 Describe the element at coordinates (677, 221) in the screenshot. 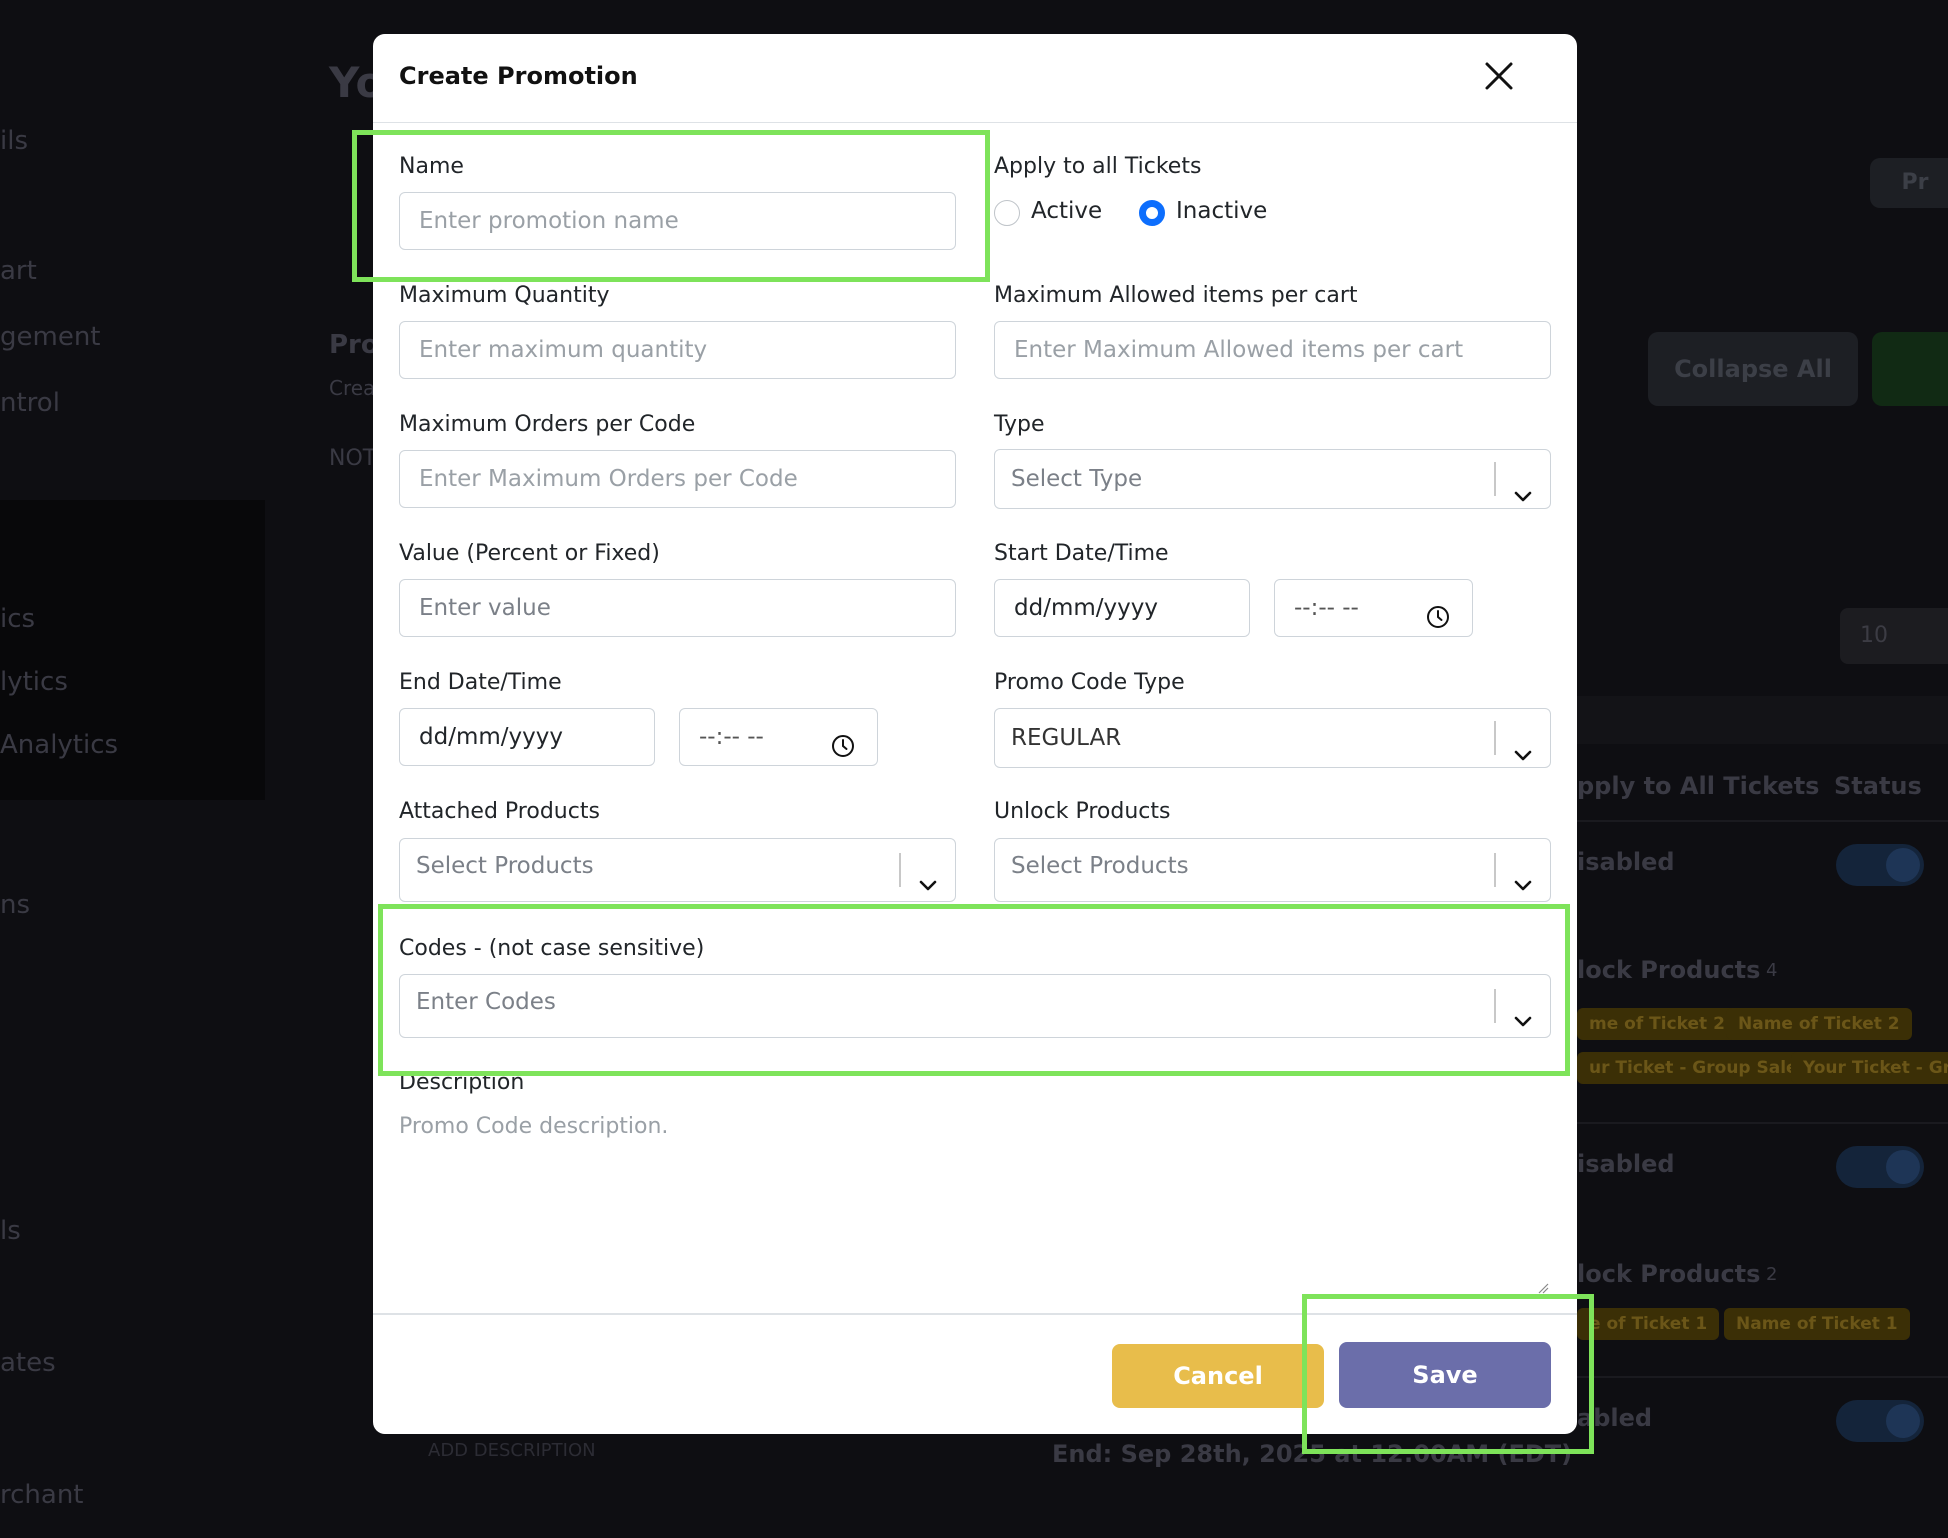

I see `promotion-name-input: Enter promotion name` at that location.